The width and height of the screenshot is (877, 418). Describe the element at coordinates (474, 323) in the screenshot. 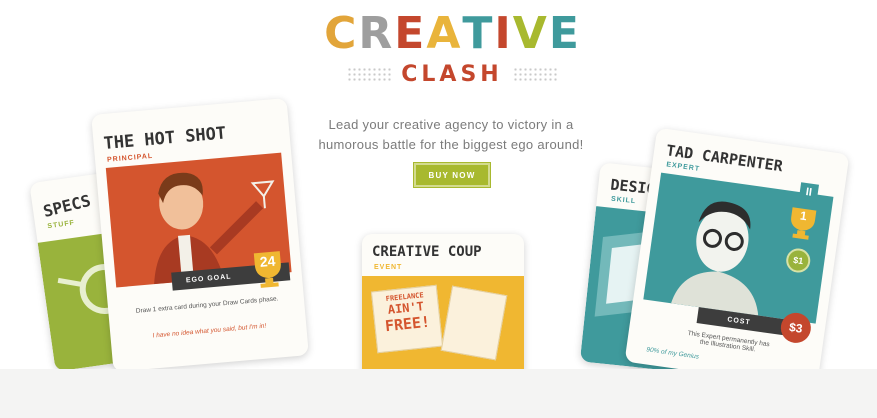

I see `sign-paper` at that location.